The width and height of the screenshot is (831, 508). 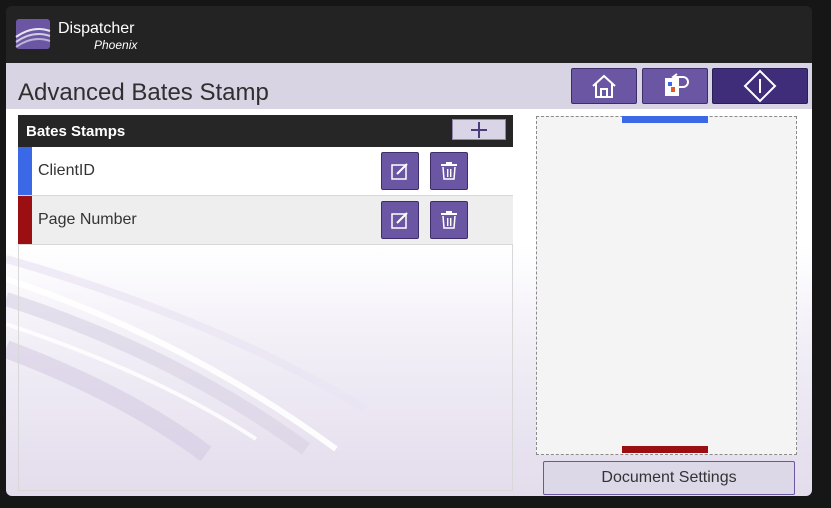 What do you see at coordinates (143, 92) in the screenshot?
I see `page-title: Advanced Bates Stamp` at bounding box center [143, 92].